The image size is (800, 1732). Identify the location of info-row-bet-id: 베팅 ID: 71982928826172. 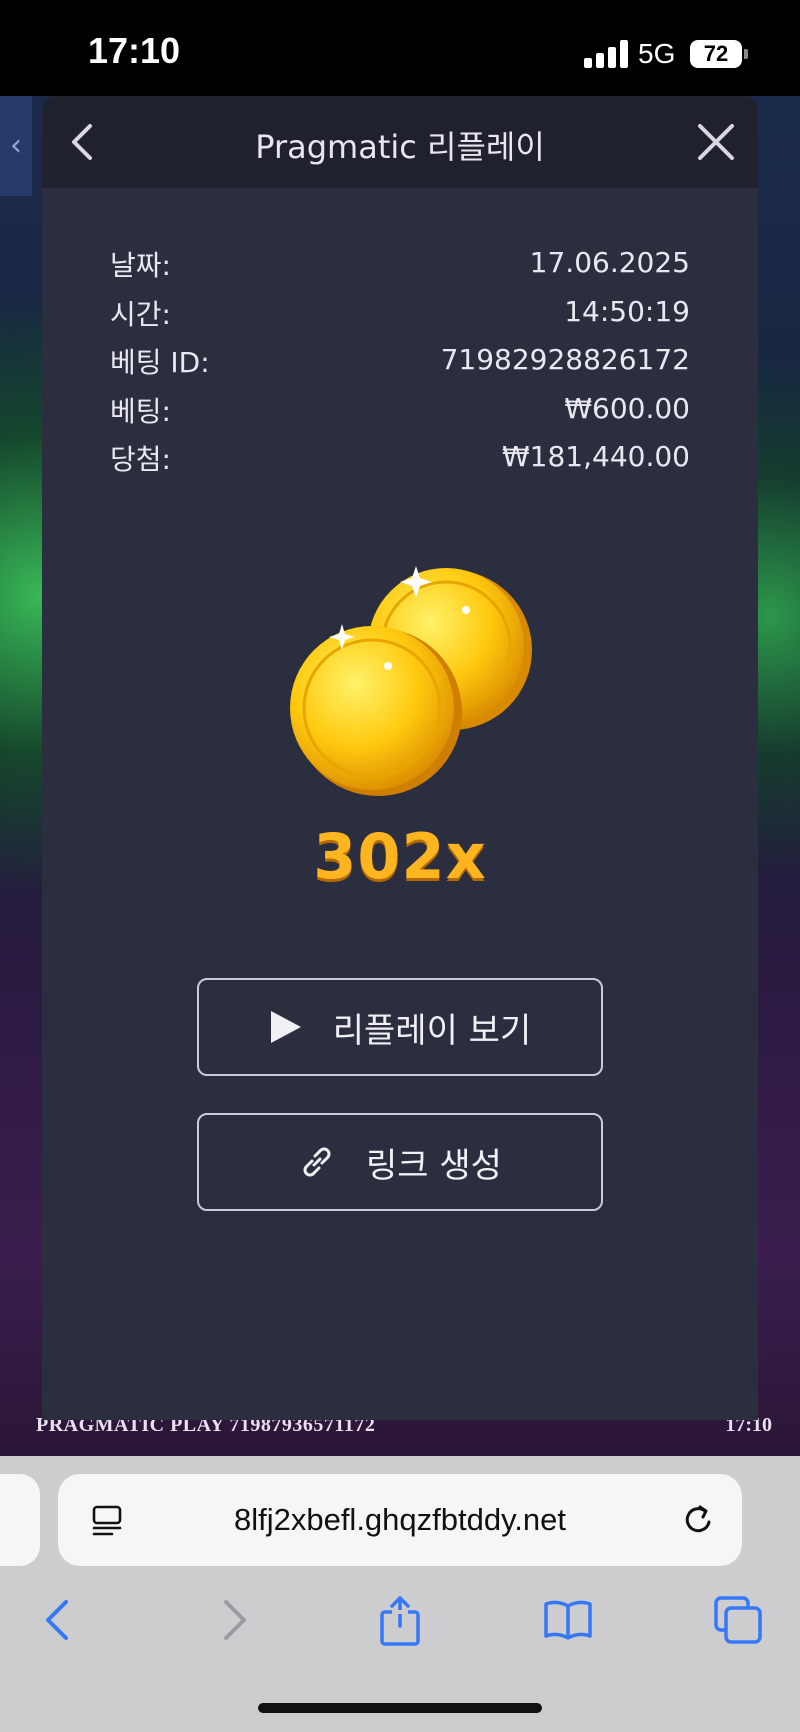
(400, 365).